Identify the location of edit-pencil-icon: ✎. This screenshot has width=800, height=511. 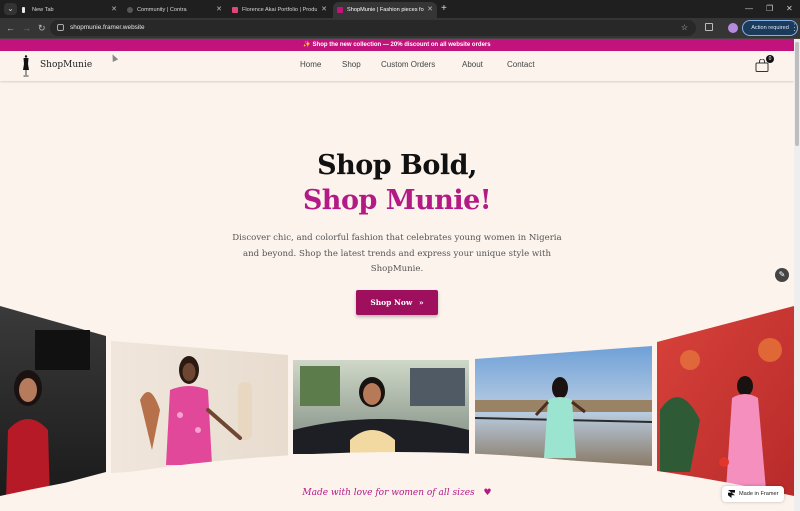
(782, 275).